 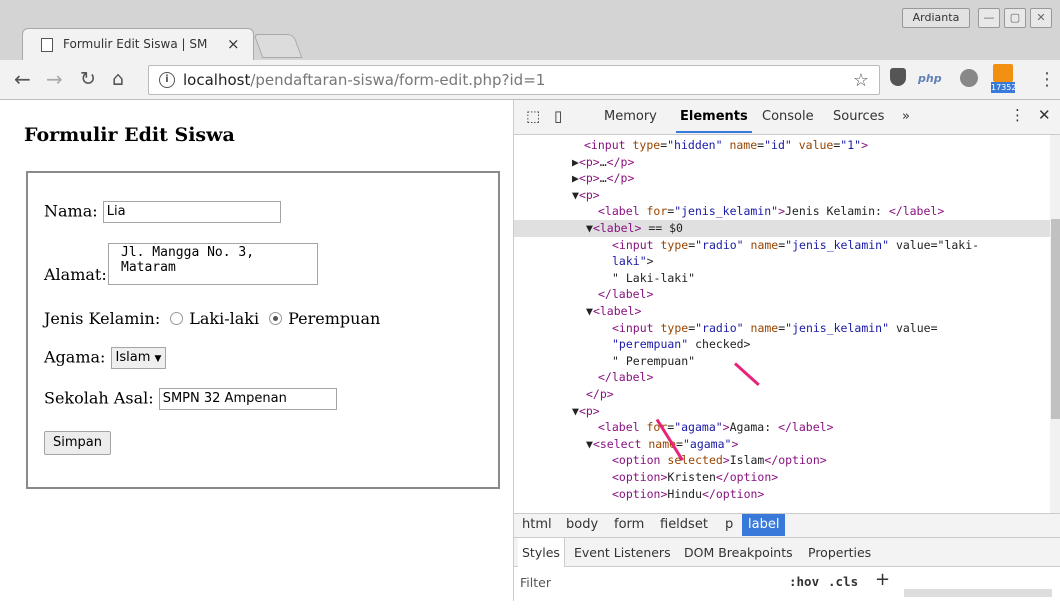 What do you see at coordinates (47, 45) in the screenshot?
I see `page-icon` at bounding box center [47, 45].